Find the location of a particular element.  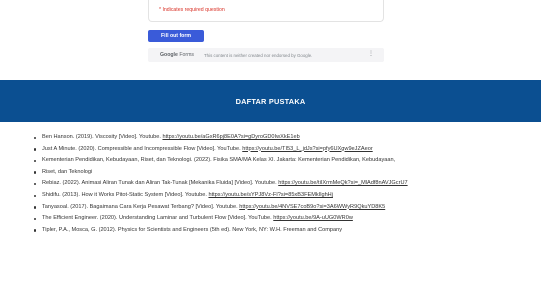

list-item: Riset, dan Teknologi is located at coordinates (279, 172).